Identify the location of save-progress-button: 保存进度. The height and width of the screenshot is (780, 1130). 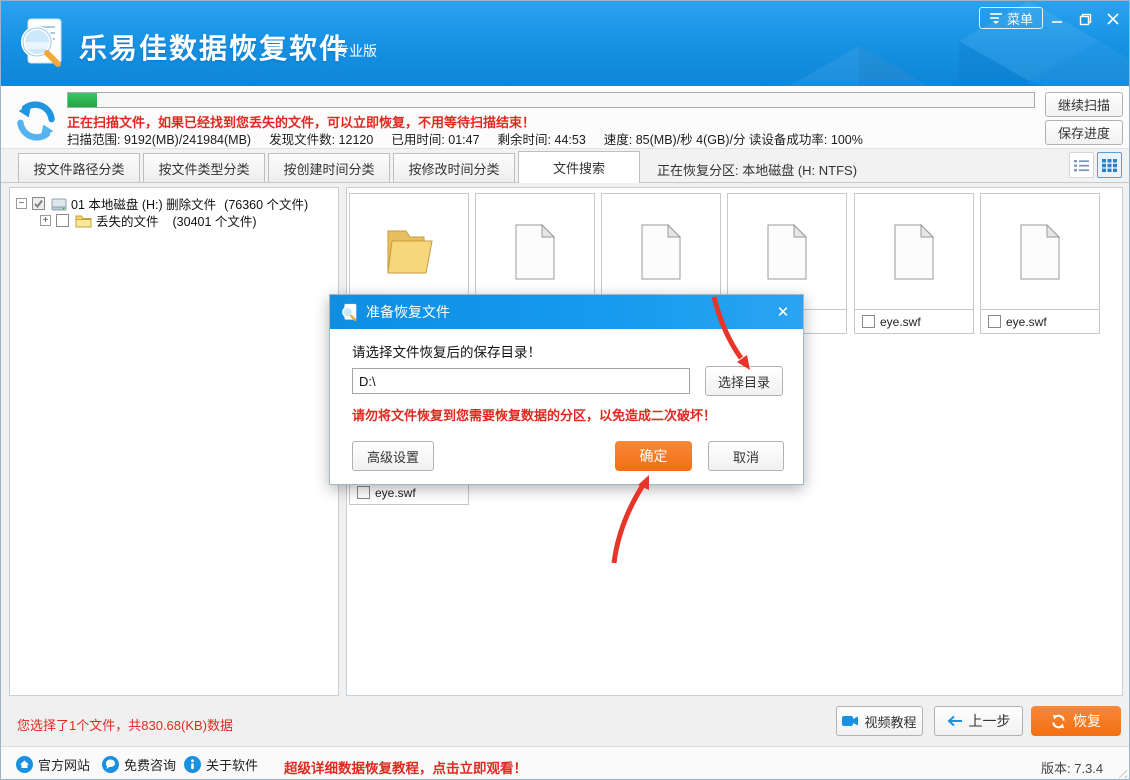
(1084, 132).